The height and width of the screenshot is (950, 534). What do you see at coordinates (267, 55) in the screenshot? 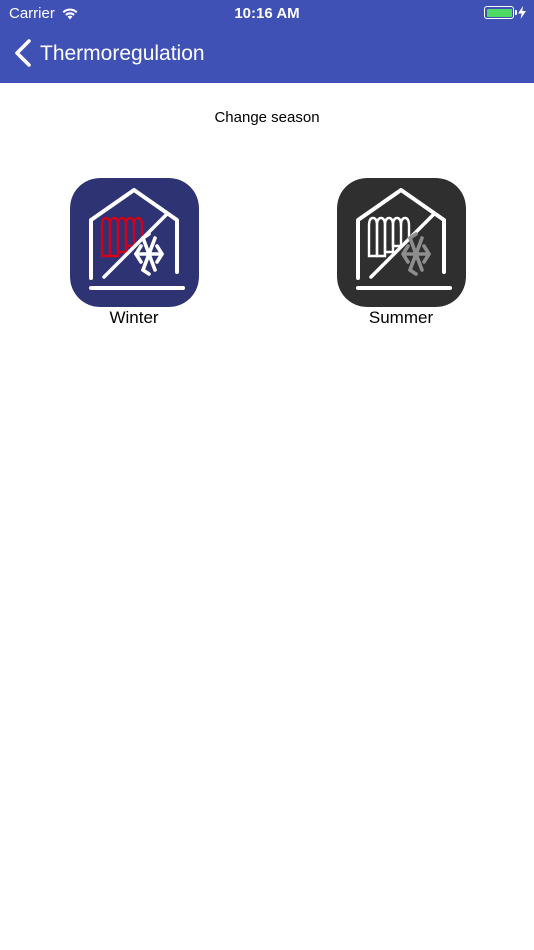
I see `navigation-bar: Thermoregulation` at bounding box center [267, 55].